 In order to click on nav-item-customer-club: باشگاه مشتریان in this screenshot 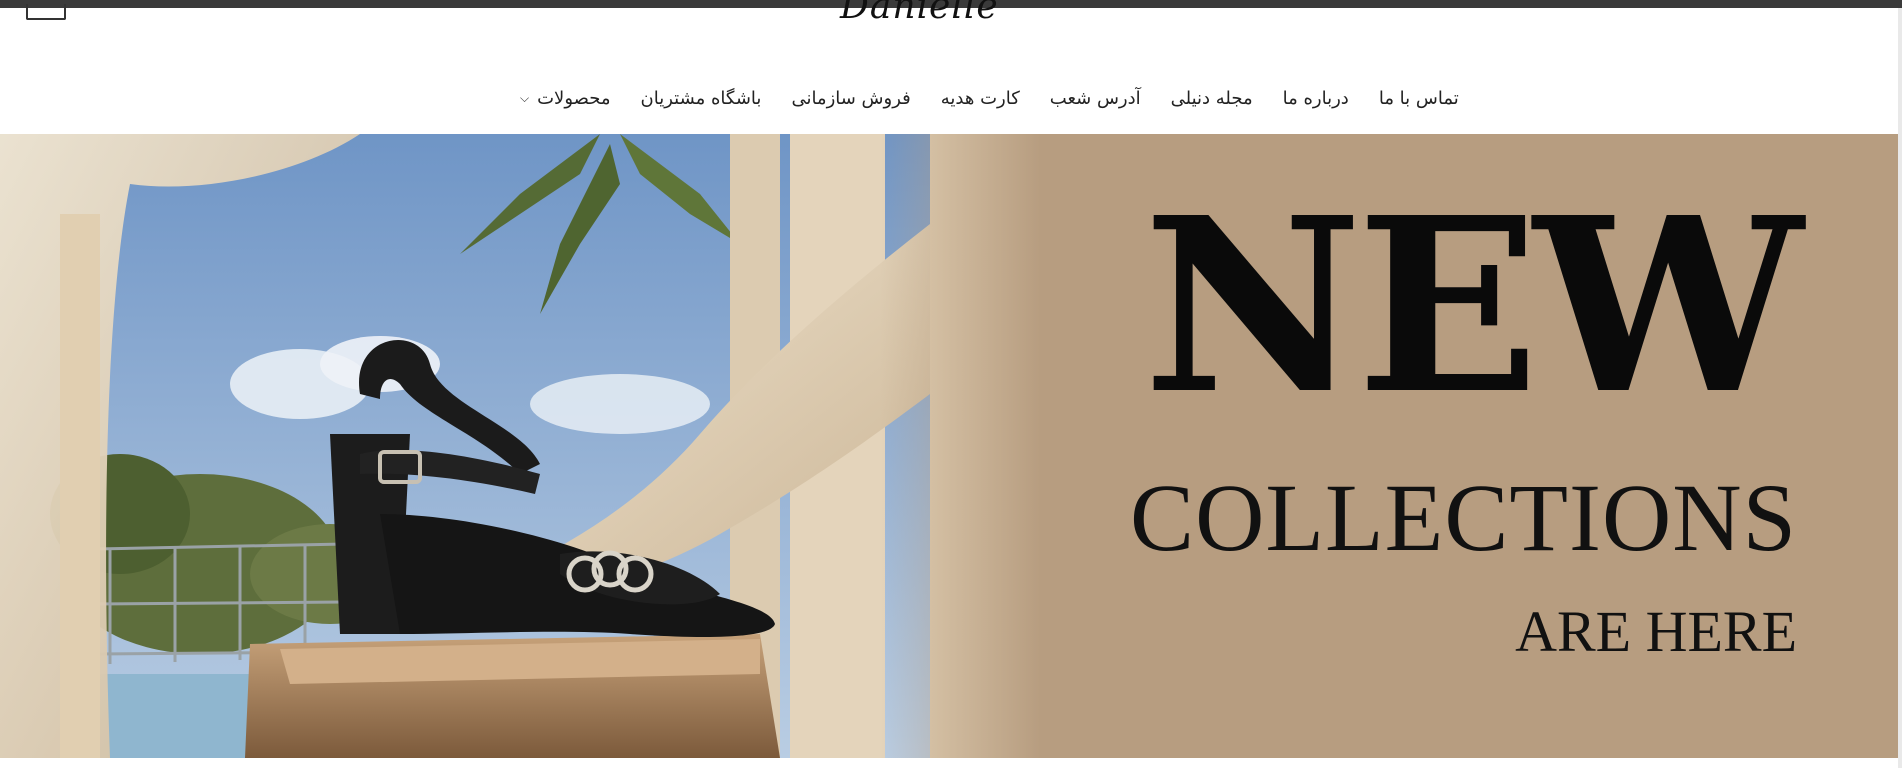, I will do `click(701, 98)`.